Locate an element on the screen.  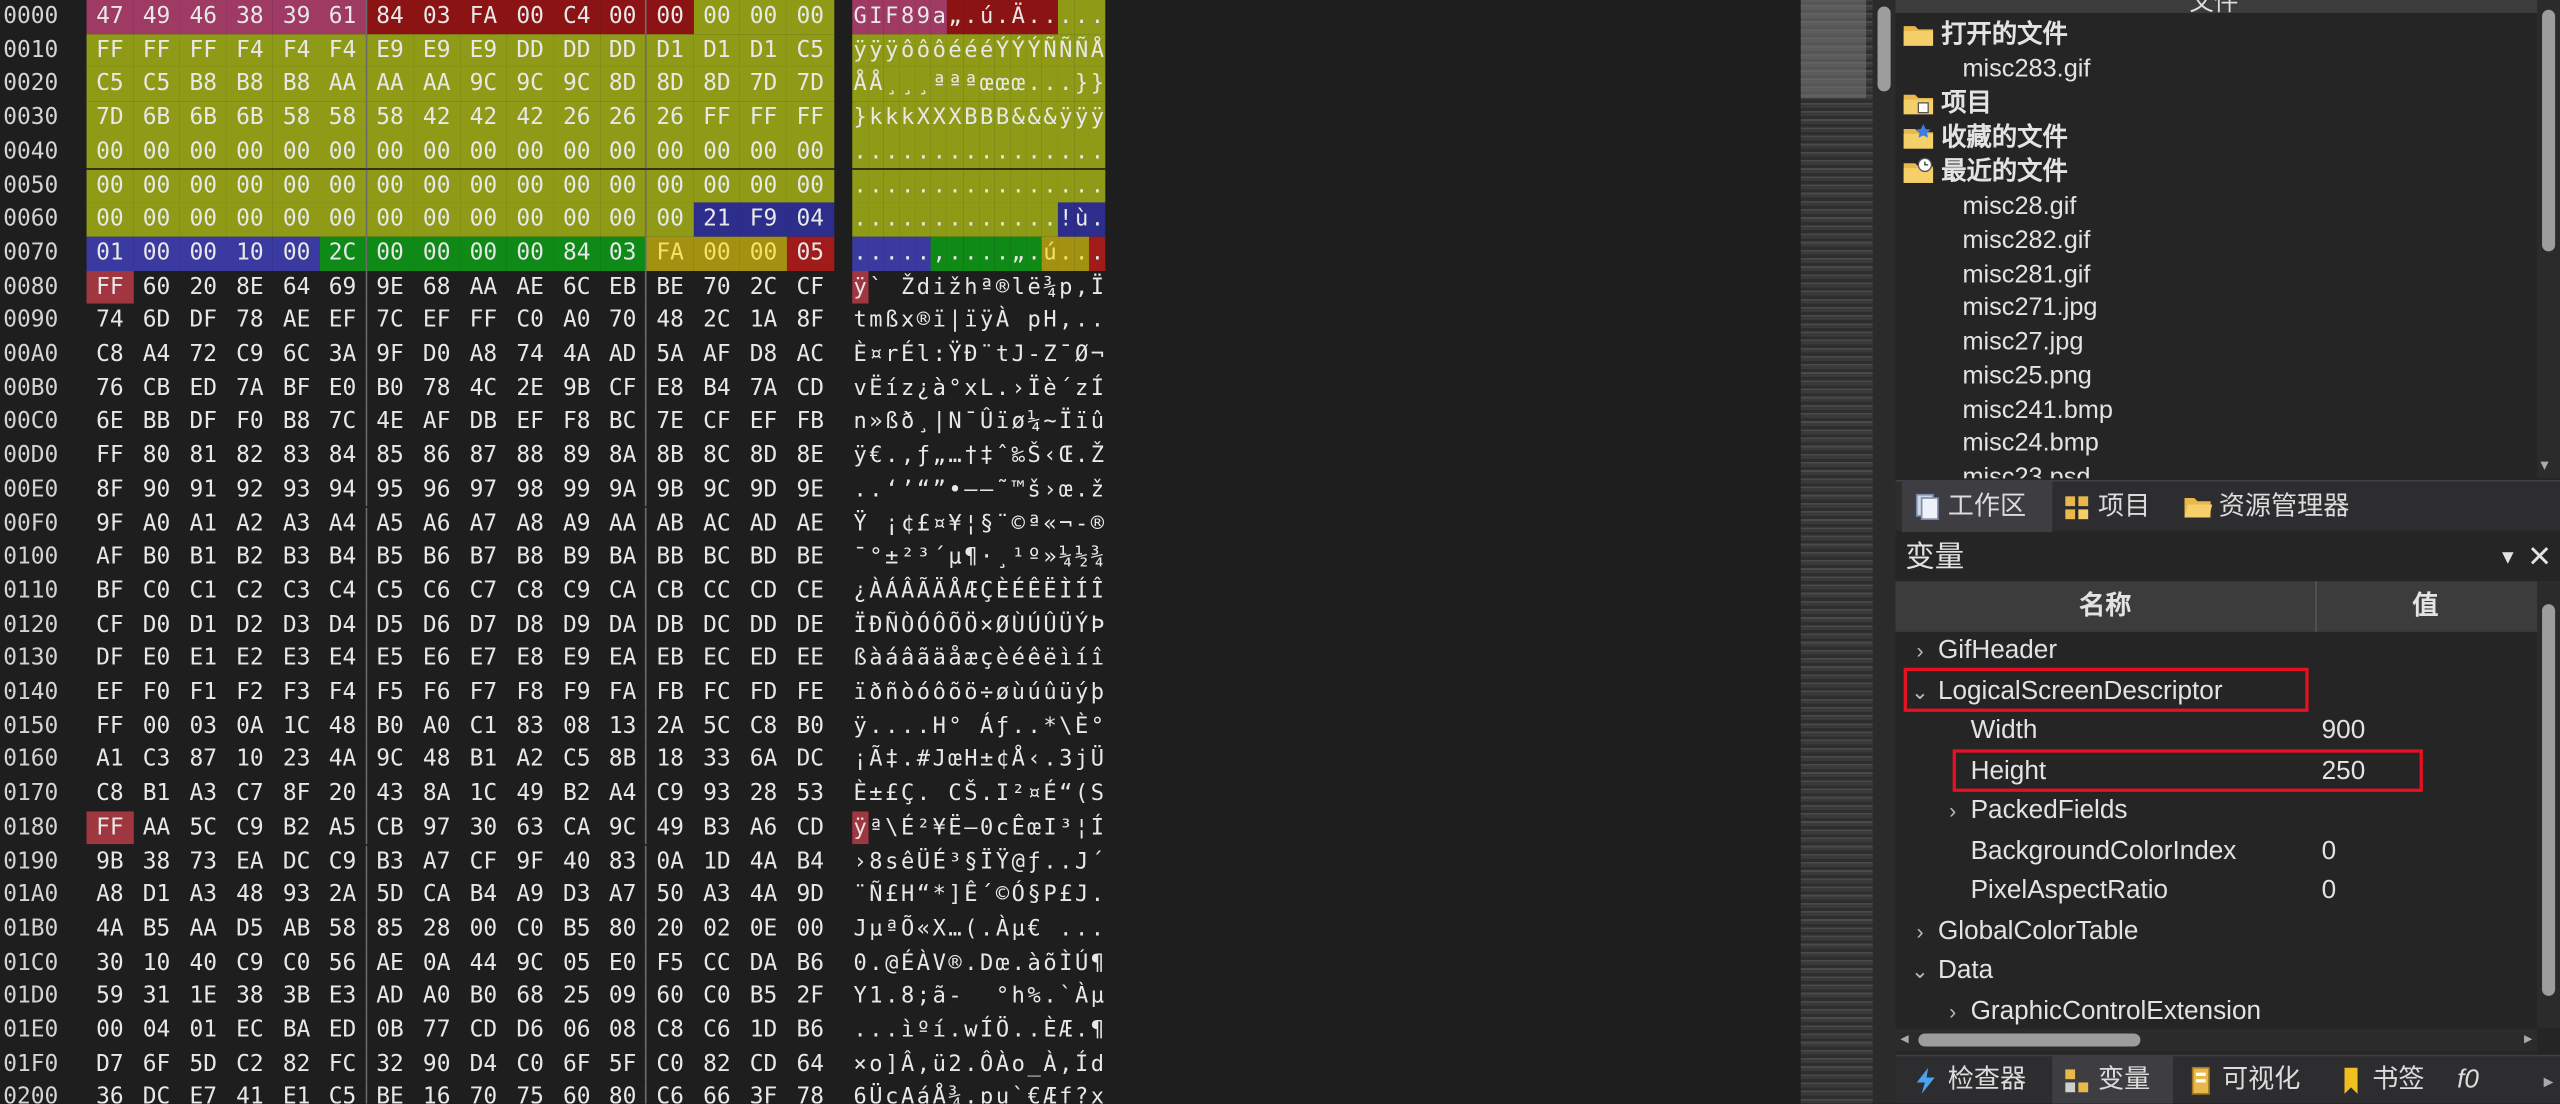
tab-explorer: 资源管理器 is located at coordinates (2271, 507).